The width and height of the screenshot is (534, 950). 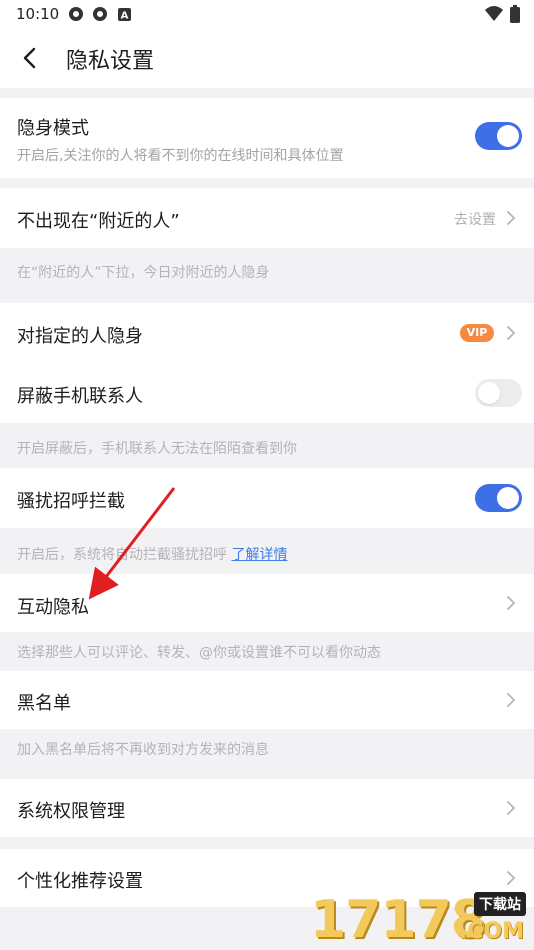 What do you see at coordinates (143, 273) in the screenshot?
I see `hide-nearby-note: 在“附近的人”下拉，今日对附近的人隐身` at bounding box center [143, 273].